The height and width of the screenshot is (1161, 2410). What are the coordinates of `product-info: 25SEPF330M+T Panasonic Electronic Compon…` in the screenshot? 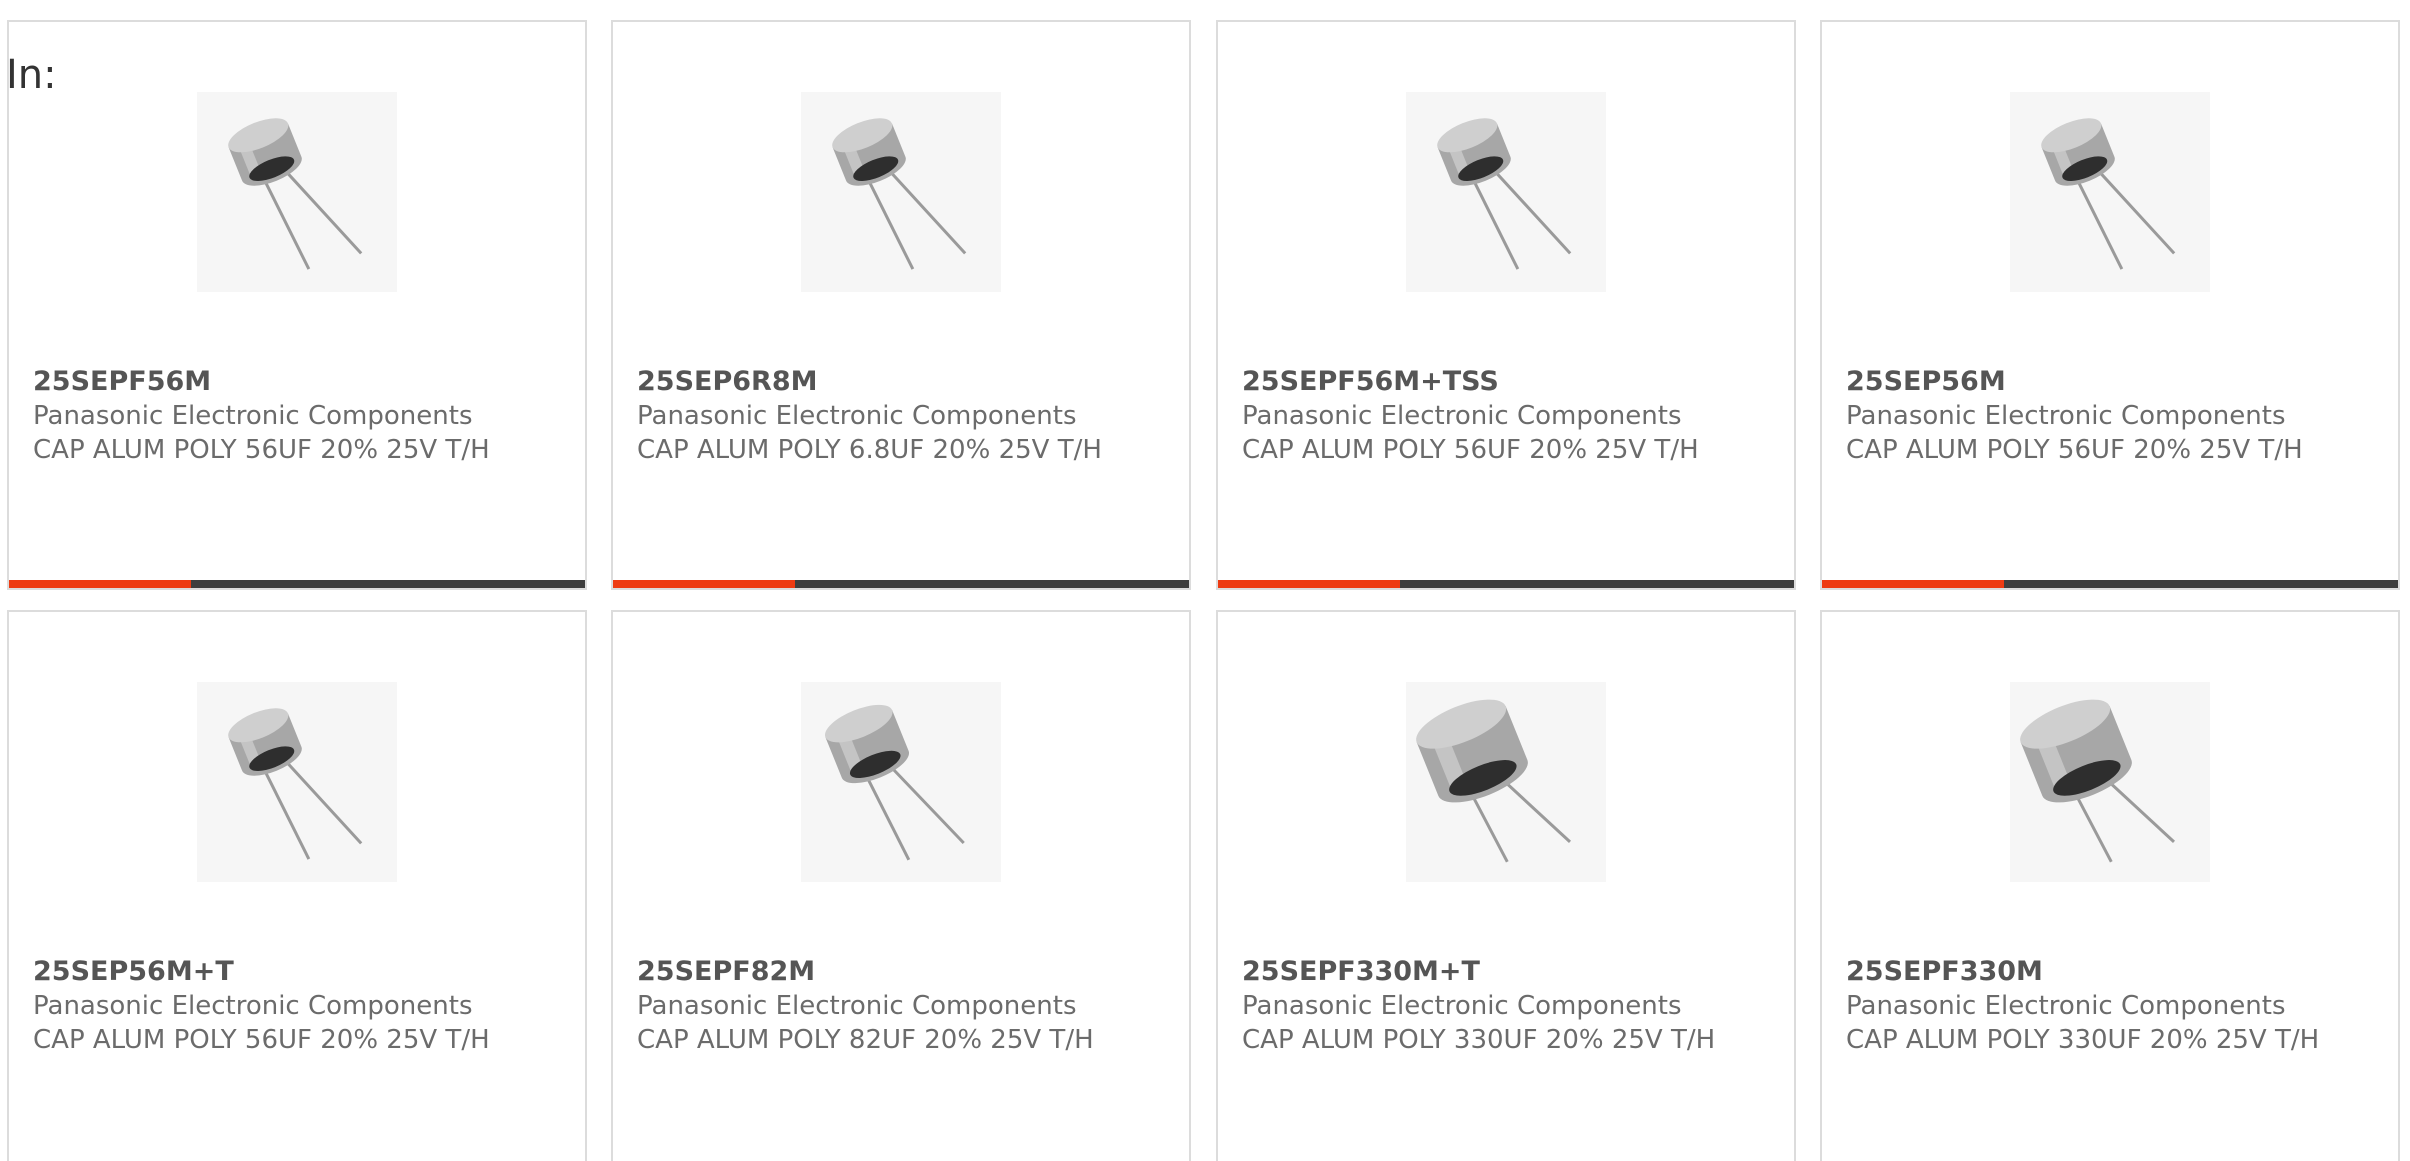 It's located at (1502, 1006).